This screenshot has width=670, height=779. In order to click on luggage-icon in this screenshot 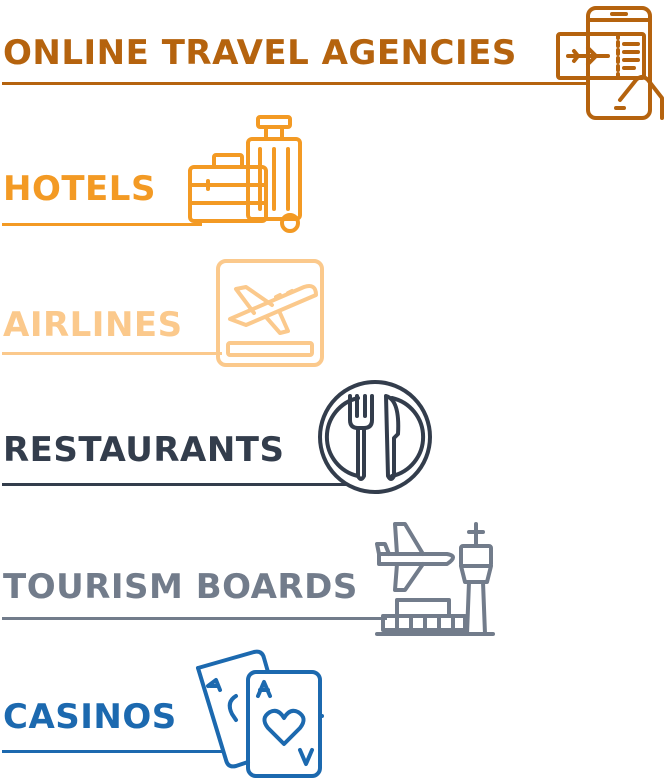, I will do `click(245, 174)`.